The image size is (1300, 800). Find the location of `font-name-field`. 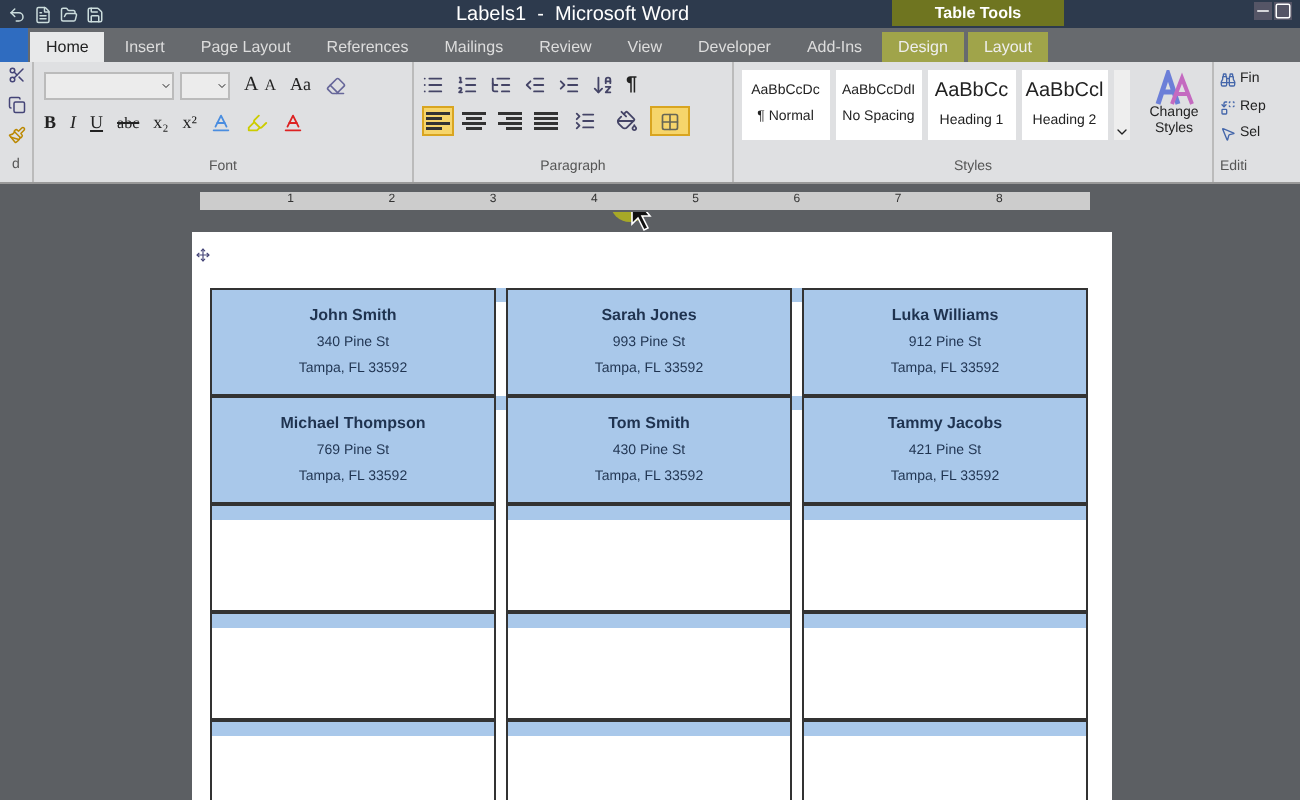

font-name-field is located at coordinates (109, 85).